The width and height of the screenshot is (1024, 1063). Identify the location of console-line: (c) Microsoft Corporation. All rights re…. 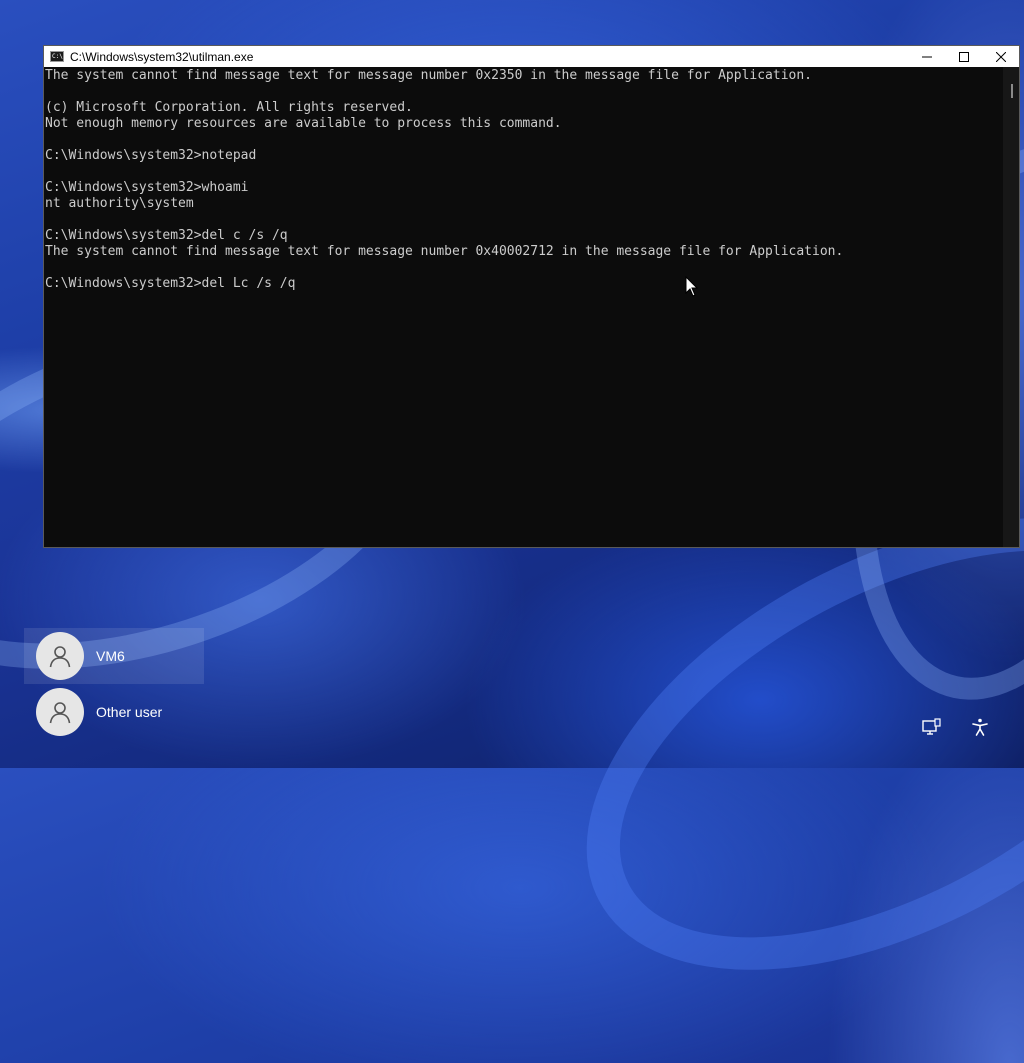
(229, 107).